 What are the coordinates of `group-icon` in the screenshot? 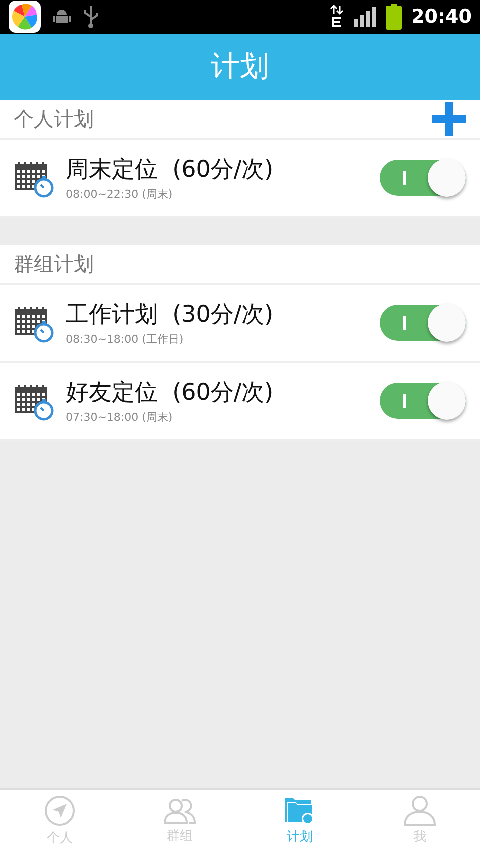 It's located at (180, 811).